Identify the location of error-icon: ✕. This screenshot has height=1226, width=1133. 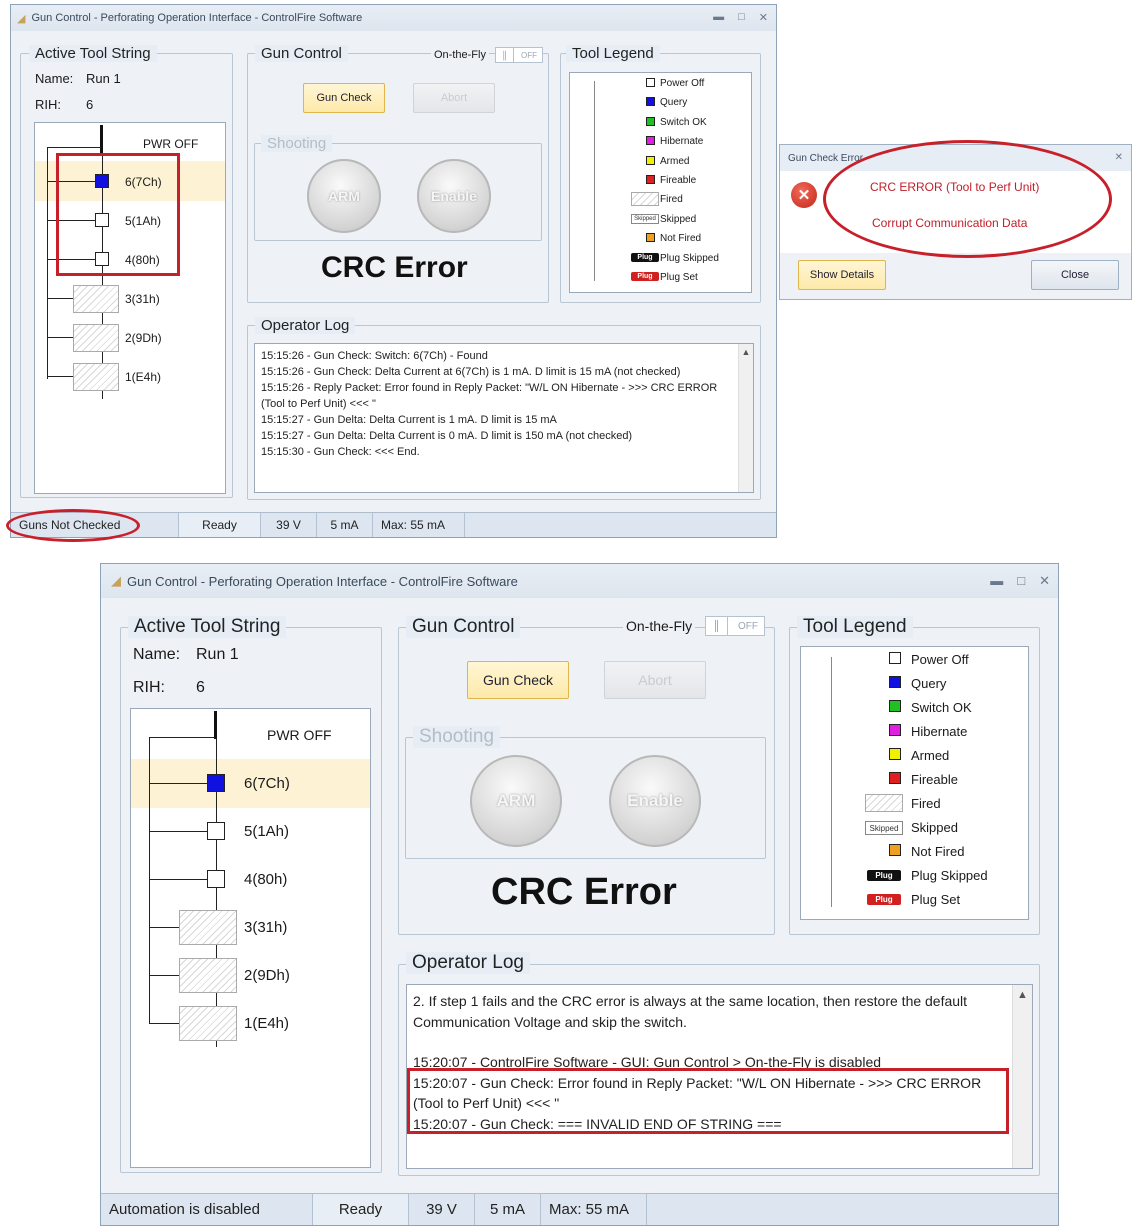
(804, 195).